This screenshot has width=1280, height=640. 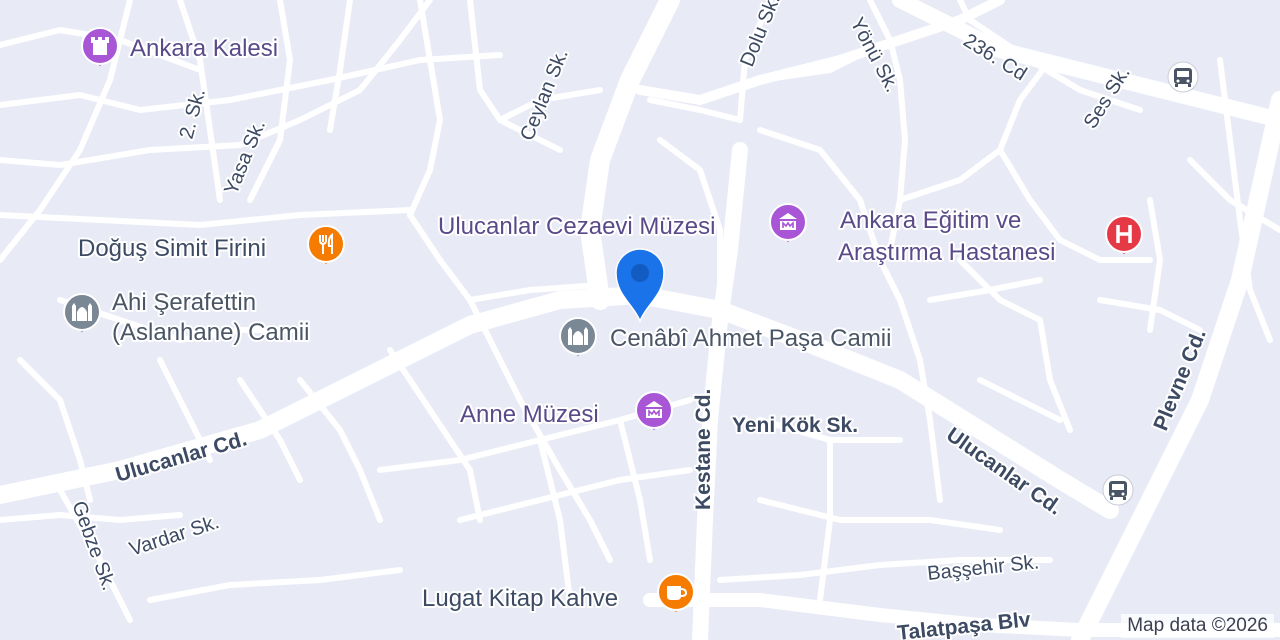 I want to click on poi-label-cenabi: Cenâbî Ahmet Paşa Camii, so click(x=750, y=338).